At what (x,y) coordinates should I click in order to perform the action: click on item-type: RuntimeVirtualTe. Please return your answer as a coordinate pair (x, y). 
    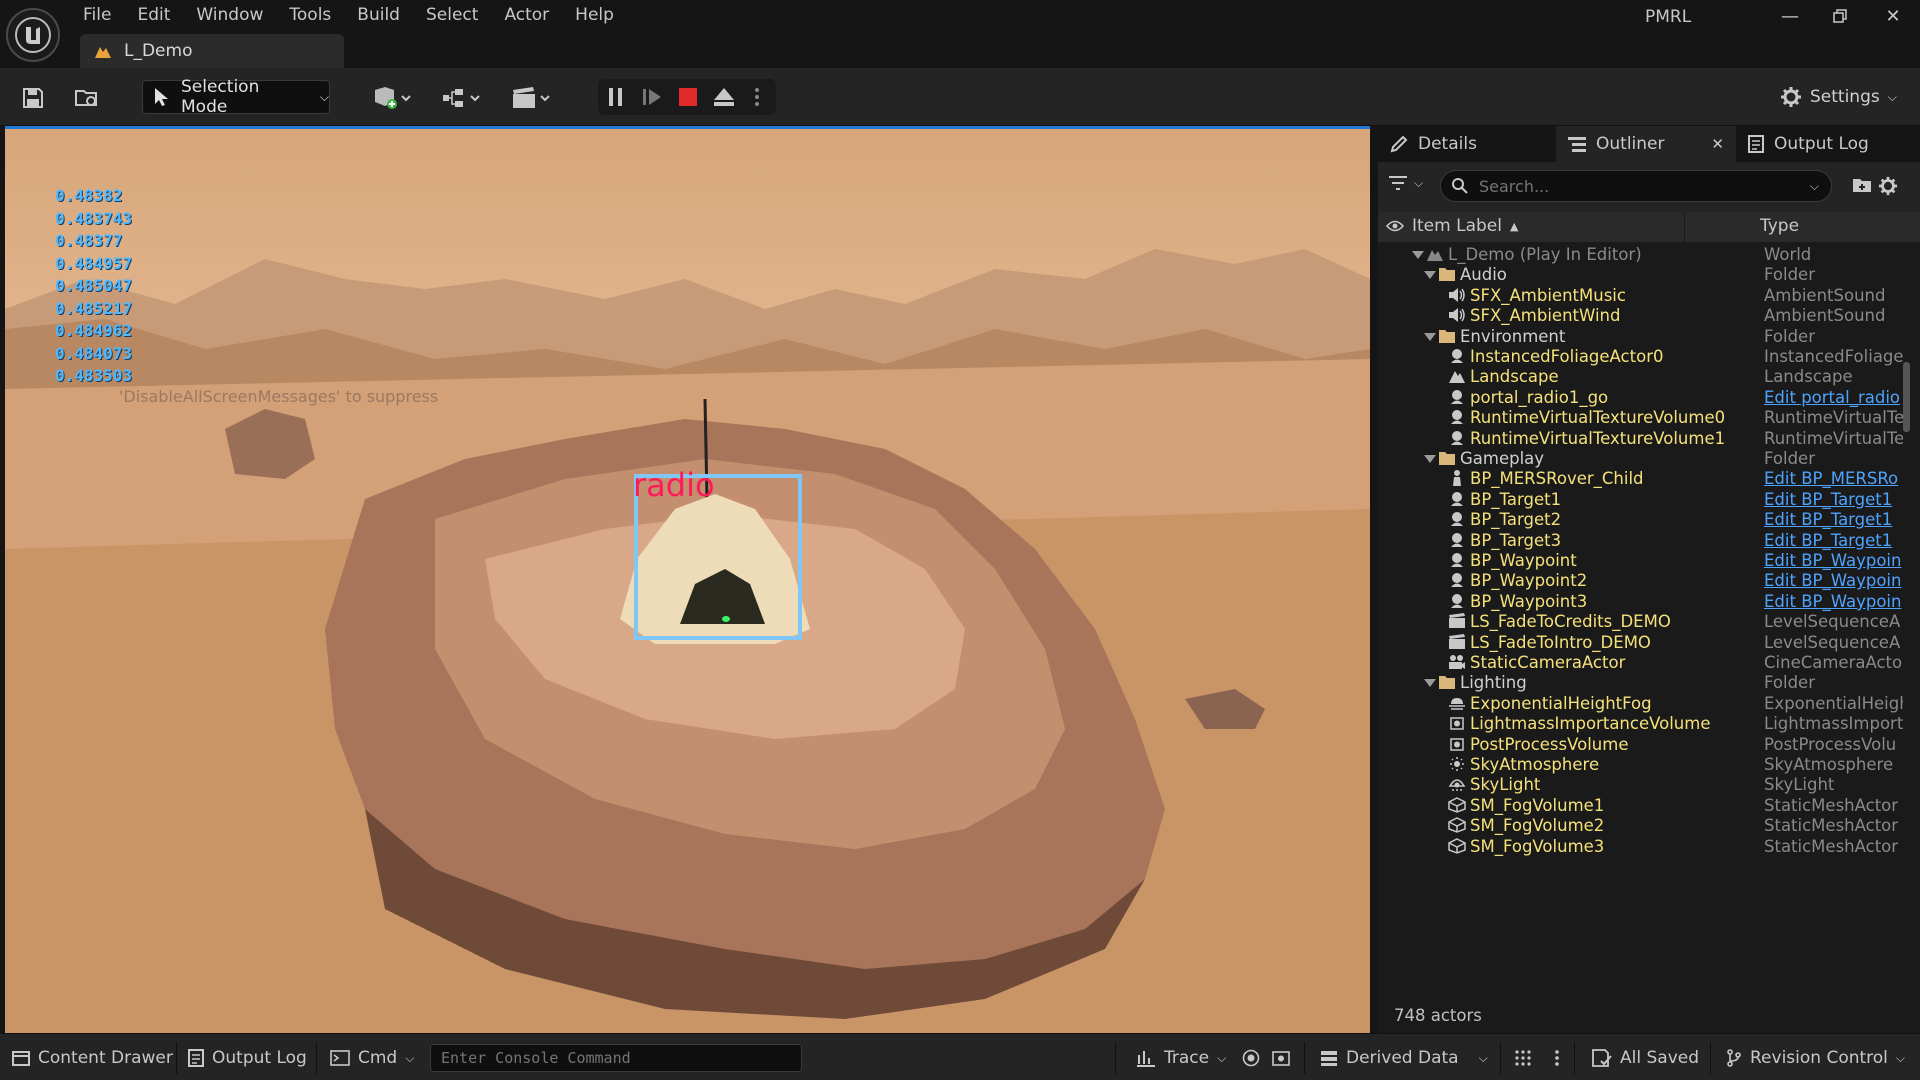
    Looking at the image, I should click on (1834, 438).